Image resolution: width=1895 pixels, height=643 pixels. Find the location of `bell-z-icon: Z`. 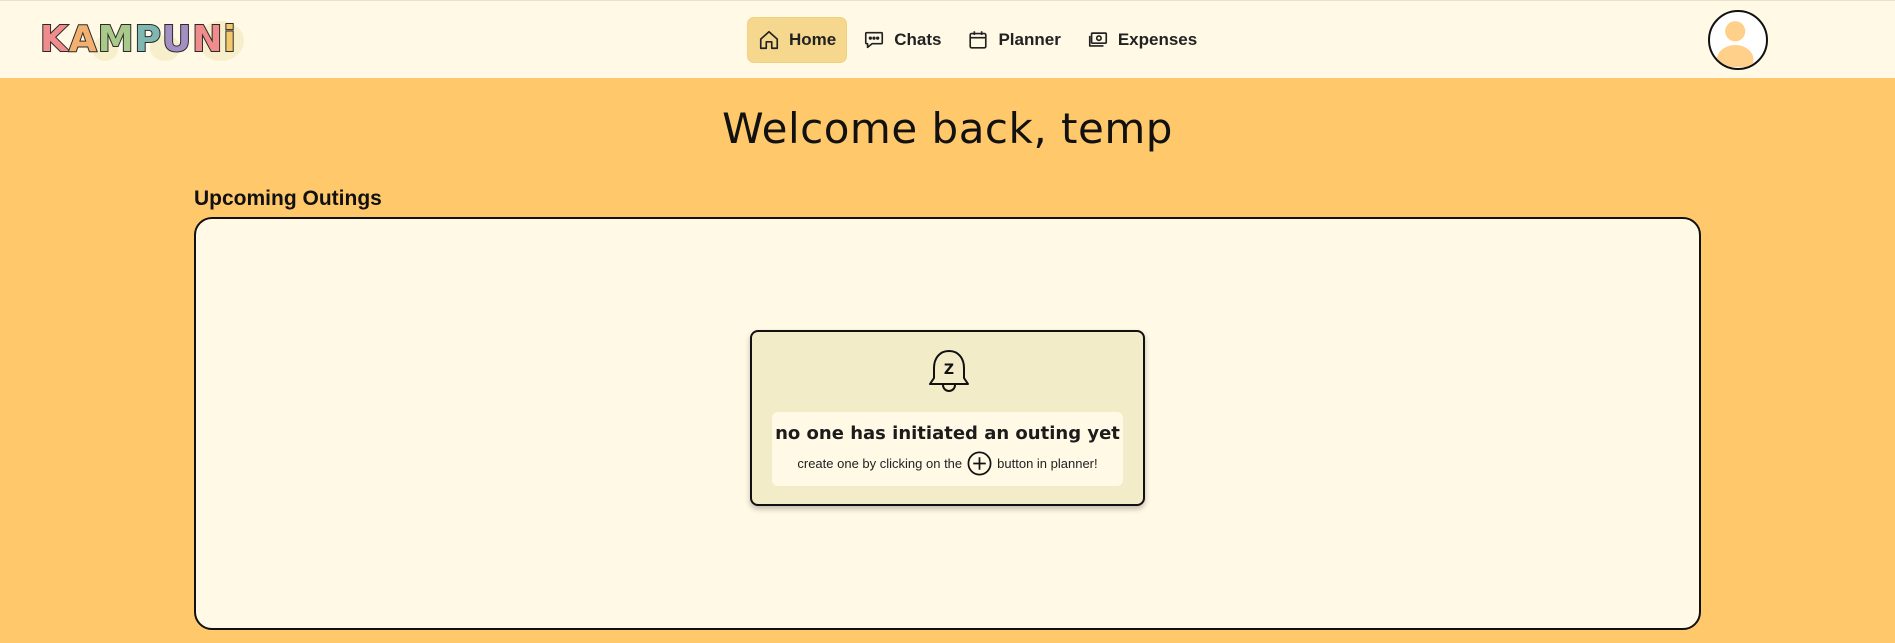

bell-z-icon: Z is located at coordinates (949, 371).